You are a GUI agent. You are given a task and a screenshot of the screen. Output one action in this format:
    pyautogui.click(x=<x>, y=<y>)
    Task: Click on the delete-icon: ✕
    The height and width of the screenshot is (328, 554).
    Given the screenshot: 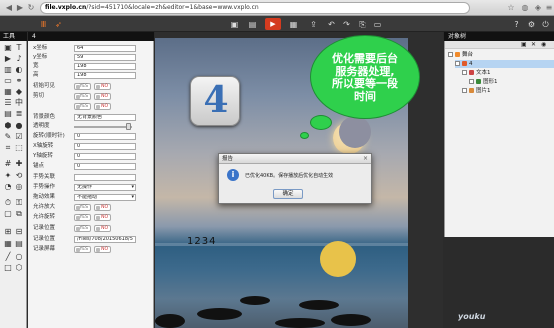 What is the action you would take?
    pyautogui.click(x=533, y=45)
    